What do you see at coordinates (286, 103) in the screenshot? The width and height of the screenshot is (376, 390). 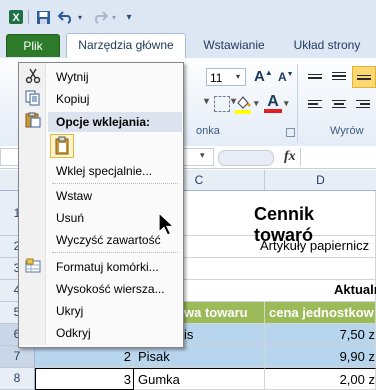 I see `font-color-dropdown-icon: ▾` at bounding box center [286, 103].